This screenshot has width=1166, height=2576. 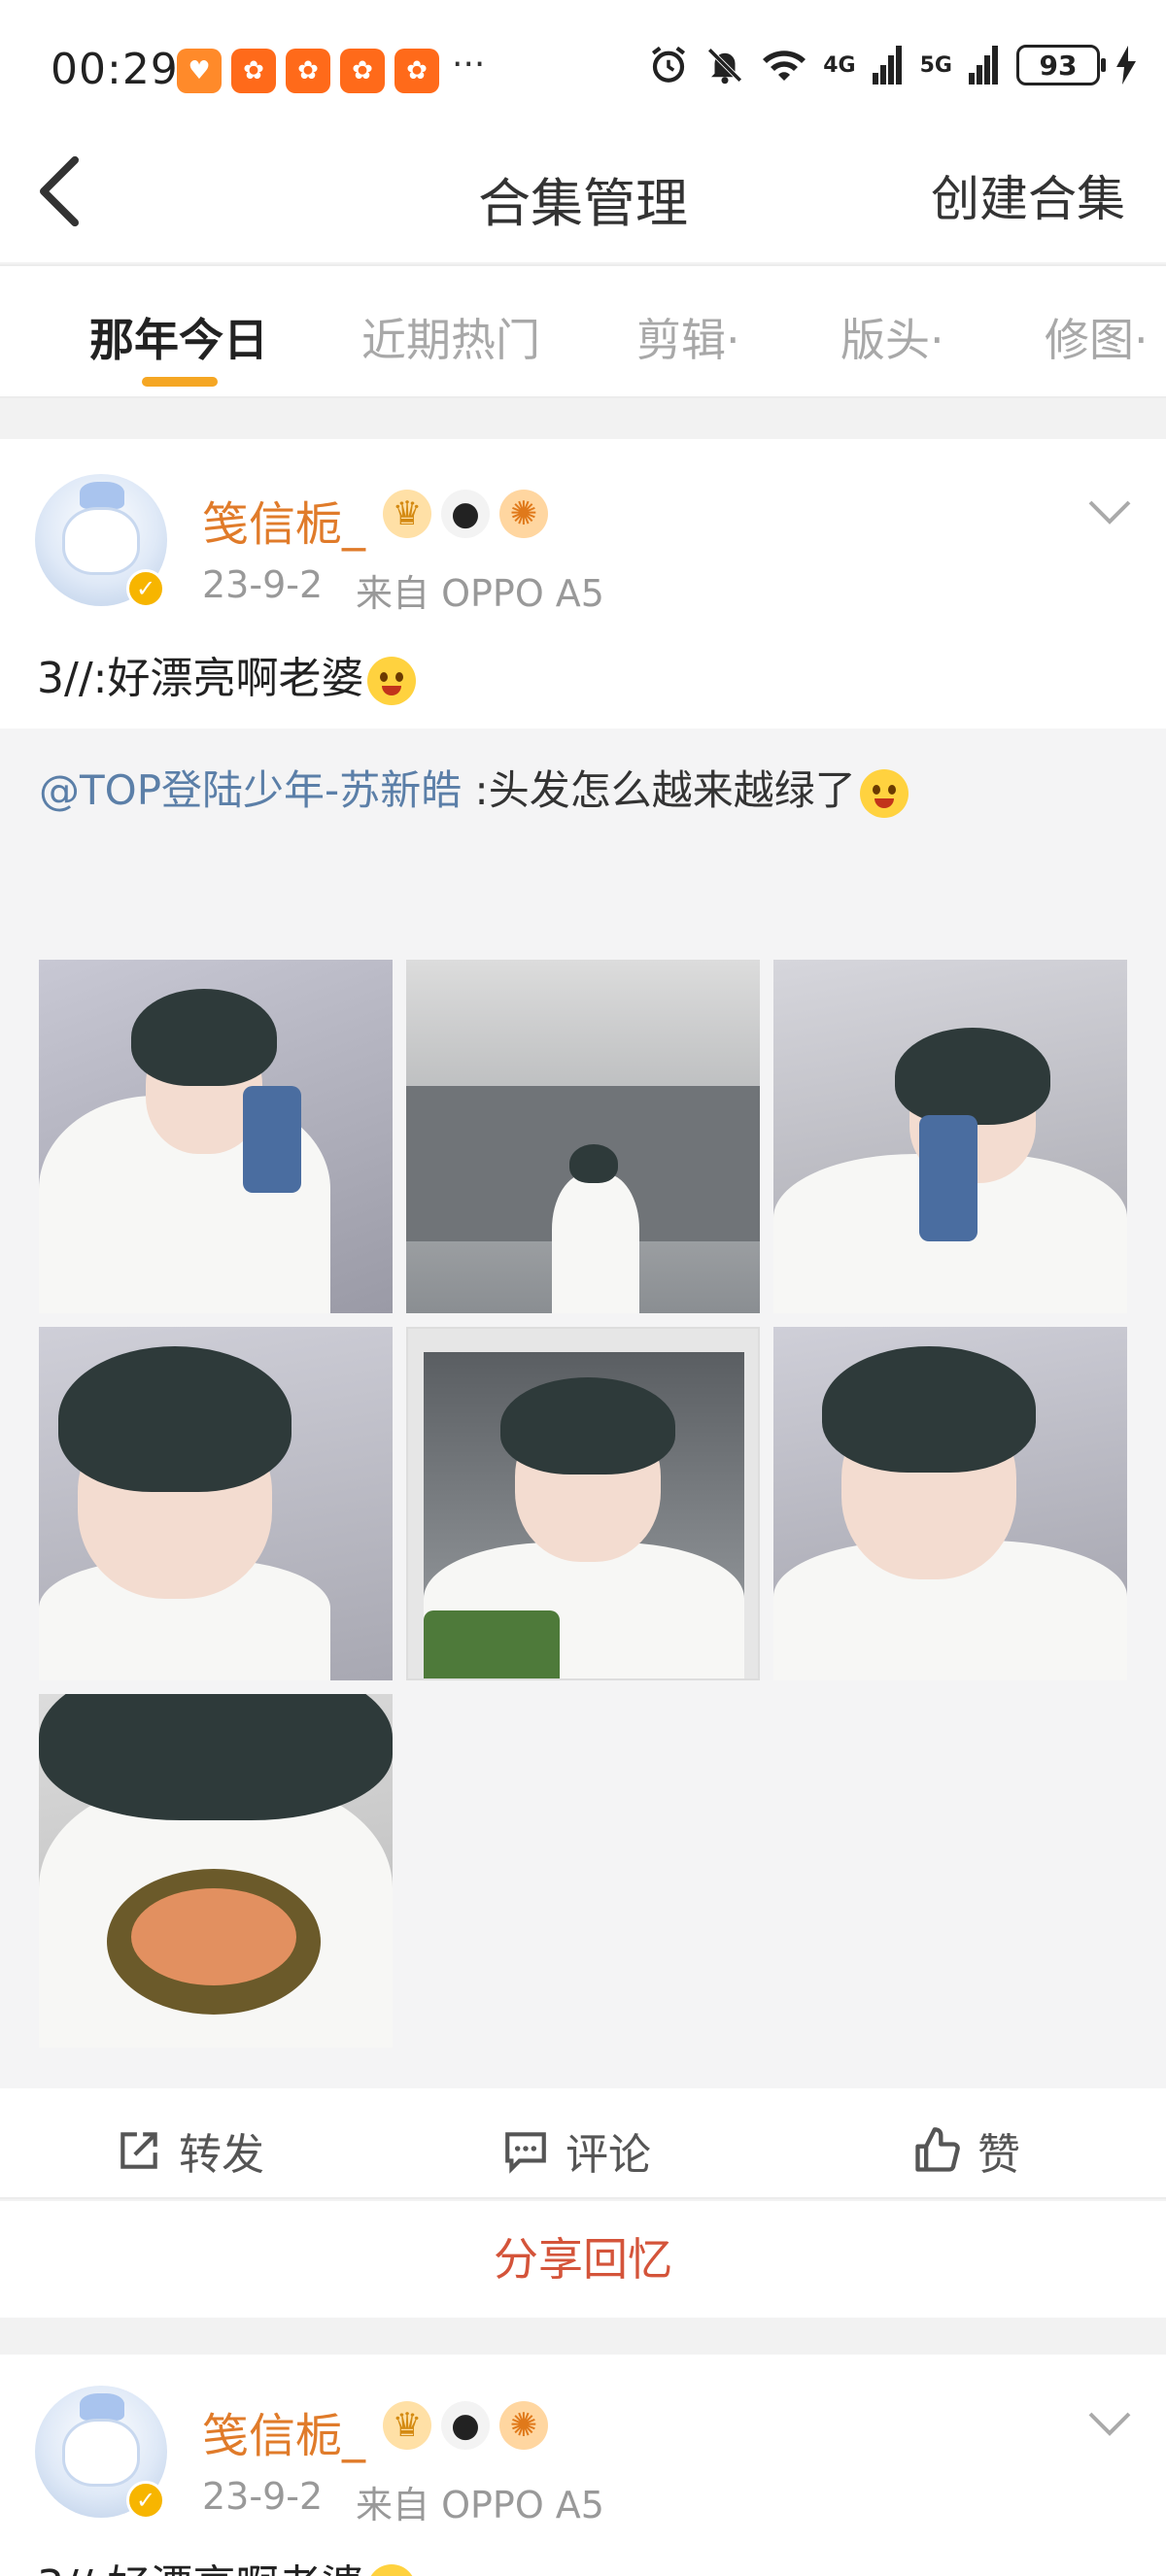 What do you see at coordinates (474, 788) in the screenshot?
I see `repost-text: @TOP登陆少年-苏新皓 :头发怎么越来越绿了` at bounding box center [474, 788].